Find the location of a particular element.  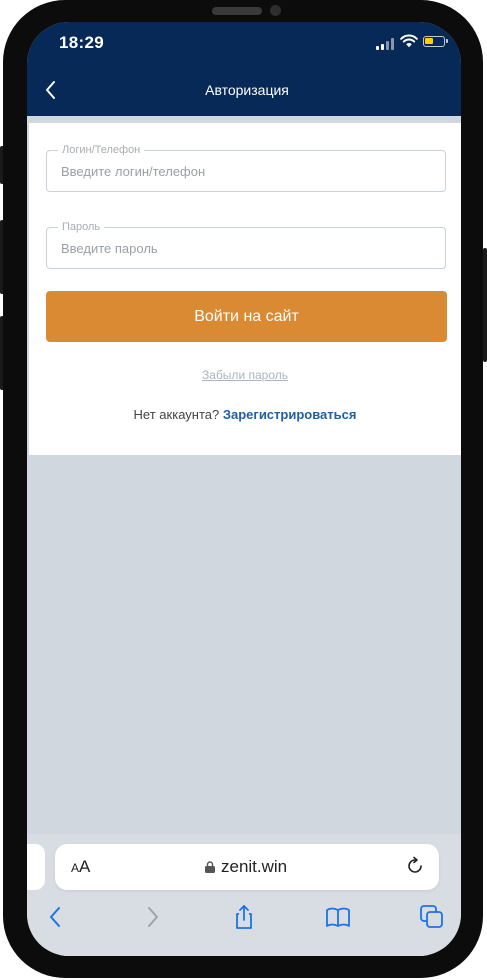

previous-tab-preview is located at coordinates (36, 867).